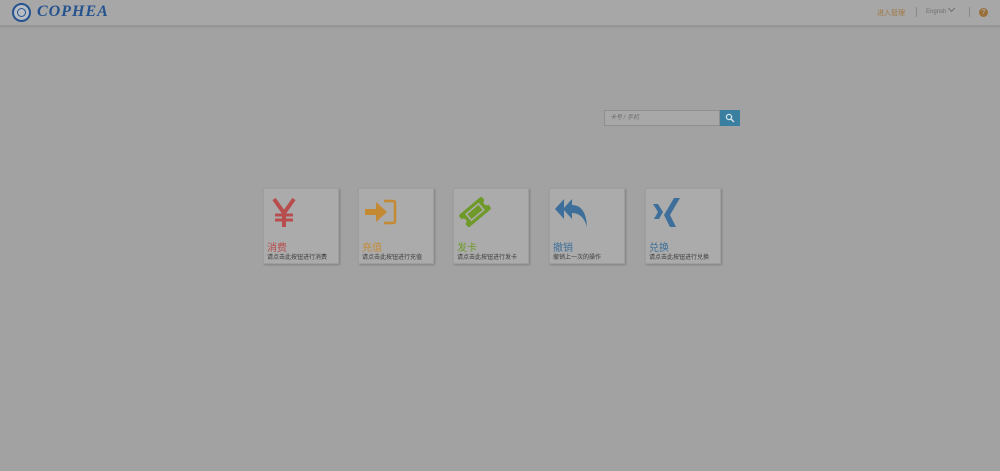 Image resolution: width=1000 pixels, height=471 pixels. Describe the element at coordinates (284, 212) in the screenshot. I see `yen-icon` at that location.